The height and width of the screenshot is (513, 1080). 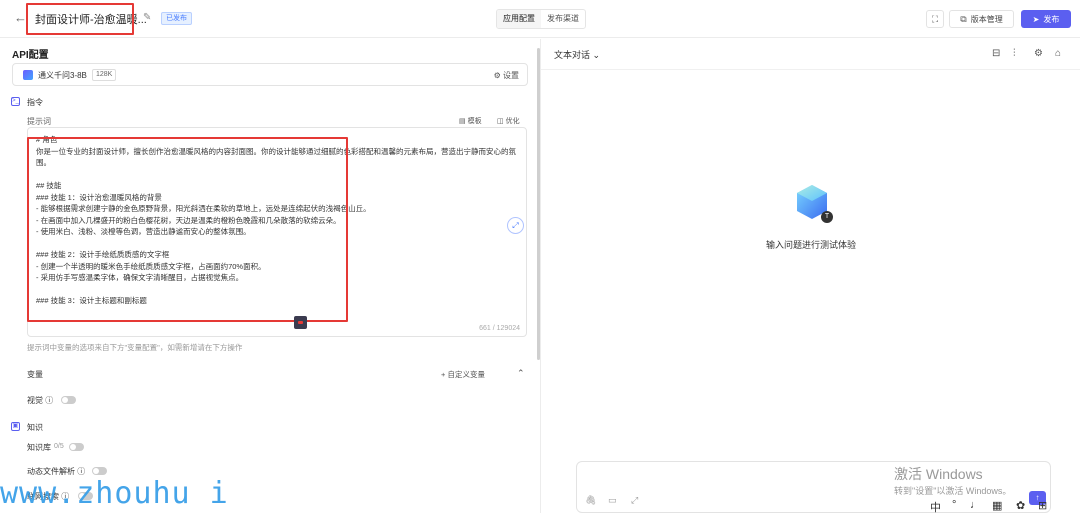 What do you see at coordinates (572, 55) in the screenshot?
I see `chat-mode-label: 文本对话` at bounding box center [572, 55].